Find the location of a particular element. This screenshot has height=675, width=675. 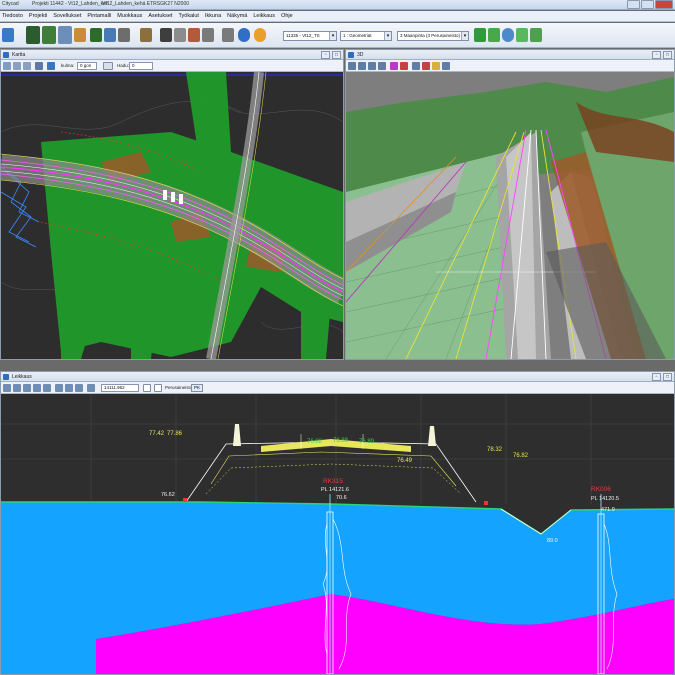

surface-icon is located at coordinates (49, 35).